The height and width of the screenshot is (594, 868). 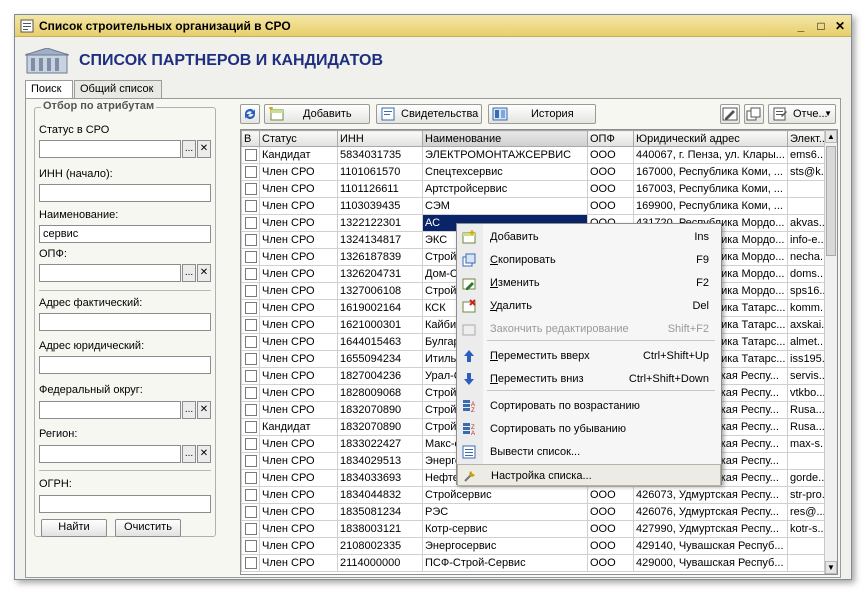 I want to click on edit-mode-button, so click(x=730, y=114).